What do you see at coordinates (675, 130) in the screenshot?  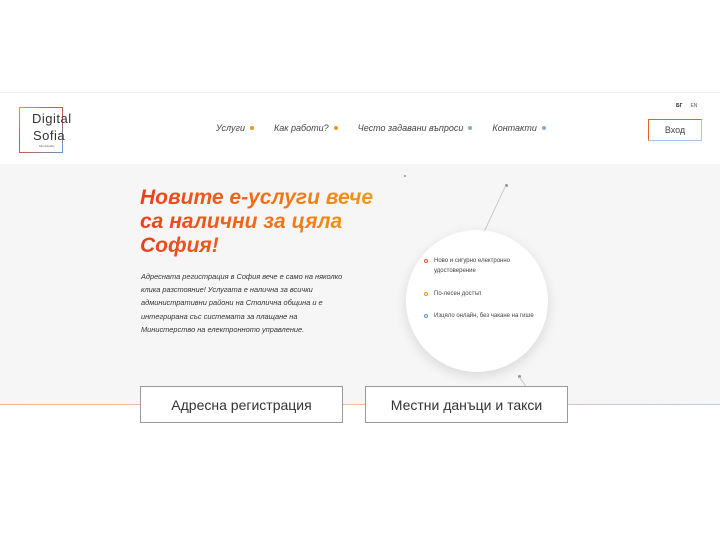 I see `login-button: Вход` at bounding box center [675, 130].